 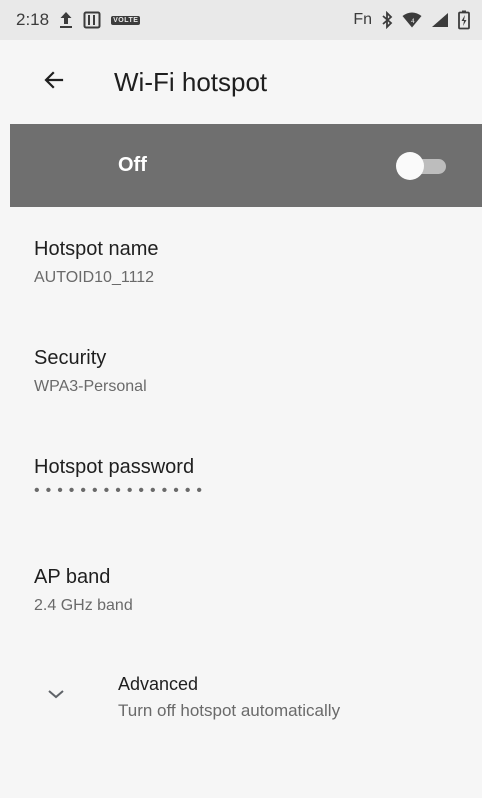 I want to click on ap-band-value: 2.4 GHz band, so click(x=83, y=605).